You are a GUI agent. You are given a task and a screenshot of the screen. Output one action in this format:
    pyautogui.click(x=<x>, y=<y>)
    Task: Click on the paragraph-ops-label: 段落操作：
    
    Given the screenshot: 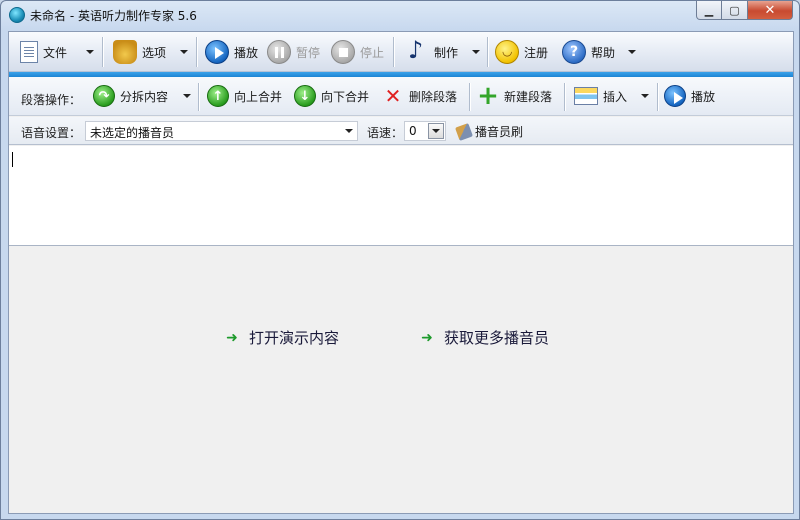 What is the action you would take?
    pyautogui.click(x=51, y=100)
    